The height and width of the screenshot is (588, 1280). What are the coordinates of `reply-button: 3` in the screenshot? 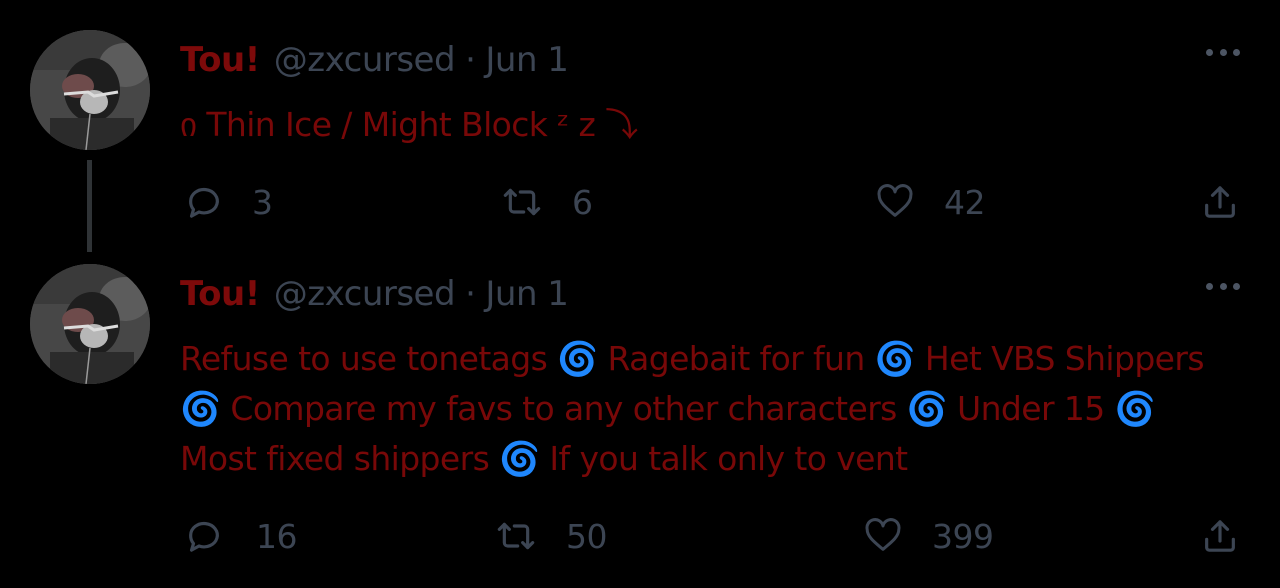 It's located at (228, 202).